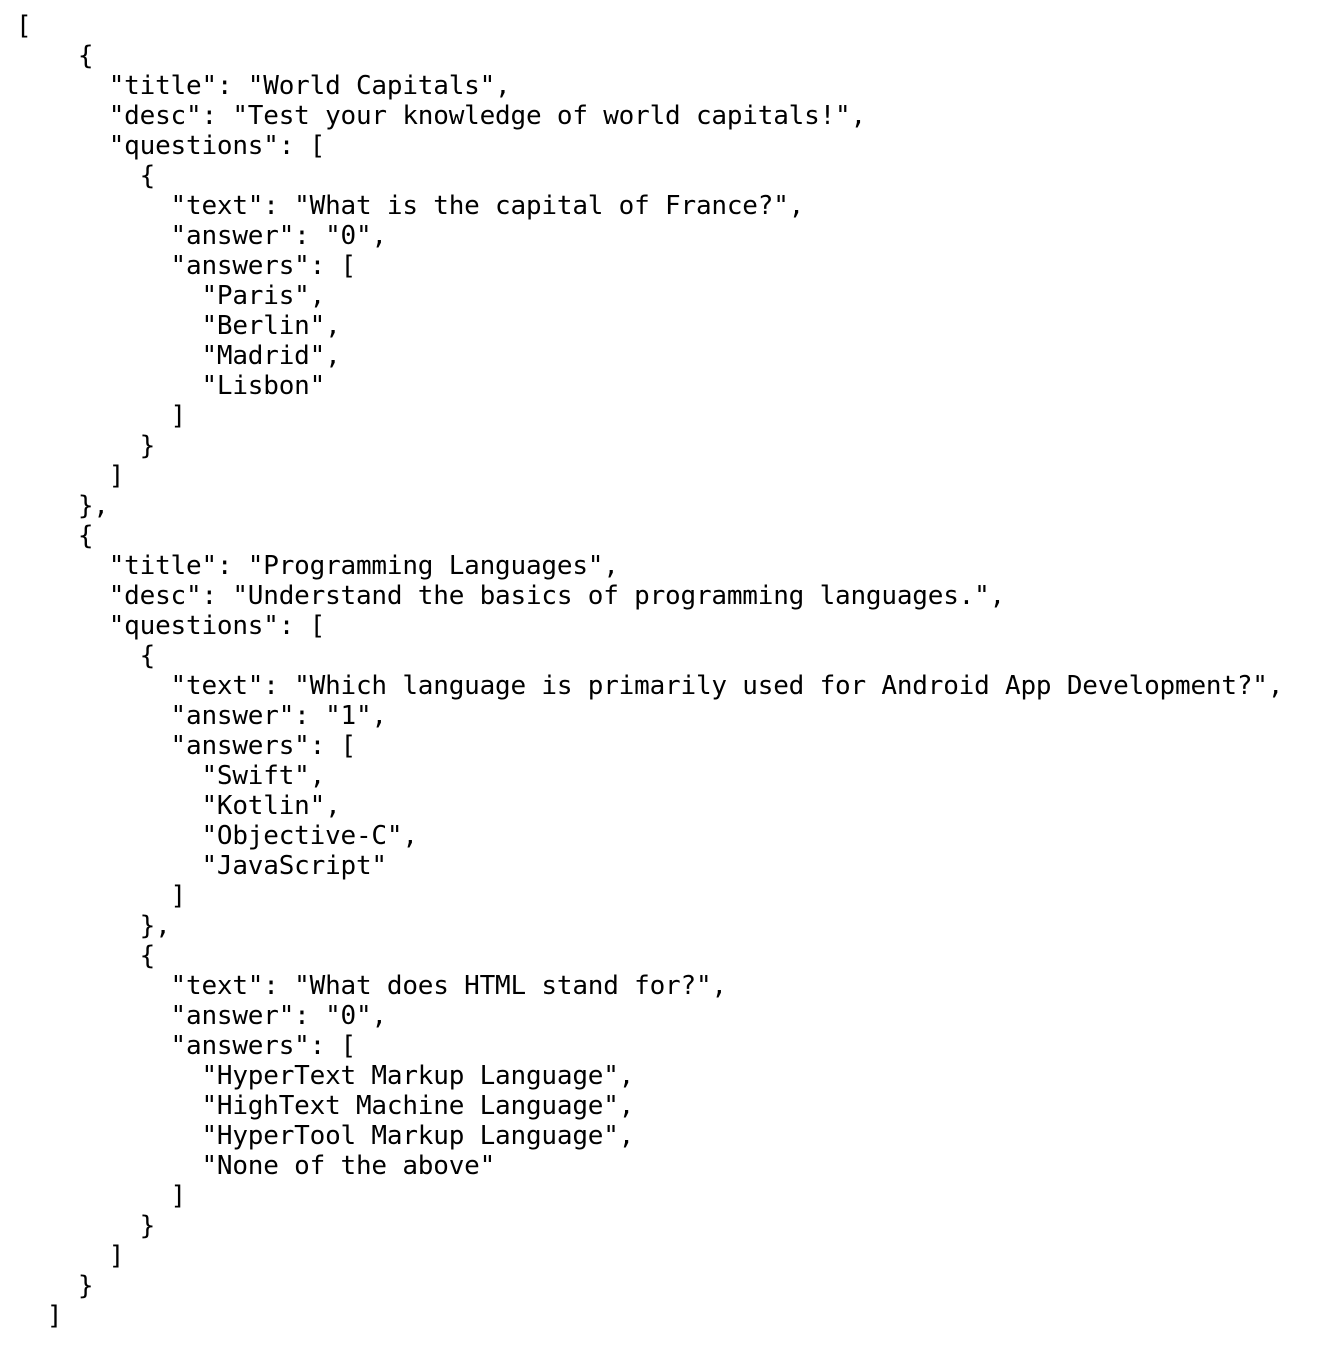 This screenshot has width=1326, height=1362. What do you see at coordinates (325, 1136) in the screenshot?
I see `code-line: "HyperTool Markup Language",` at bounding box center [325, 1136].